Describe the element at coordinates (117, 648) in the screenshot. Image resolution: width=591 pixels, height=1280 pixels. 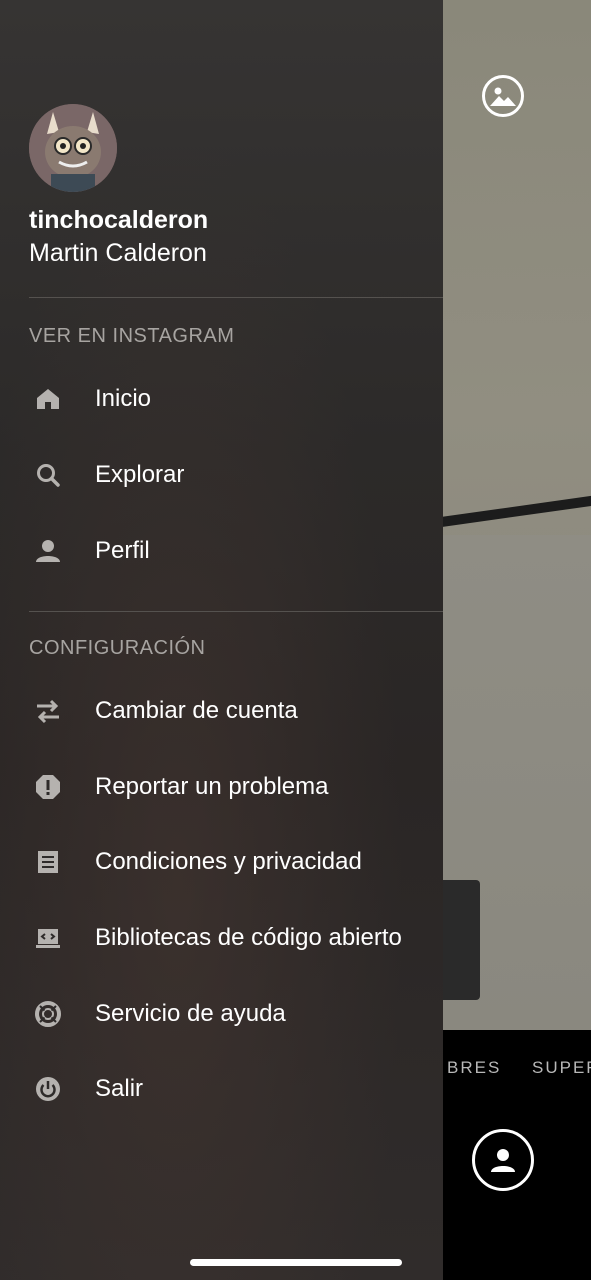
I see `section-title-config: CONFIGURACIÓN` at that location.